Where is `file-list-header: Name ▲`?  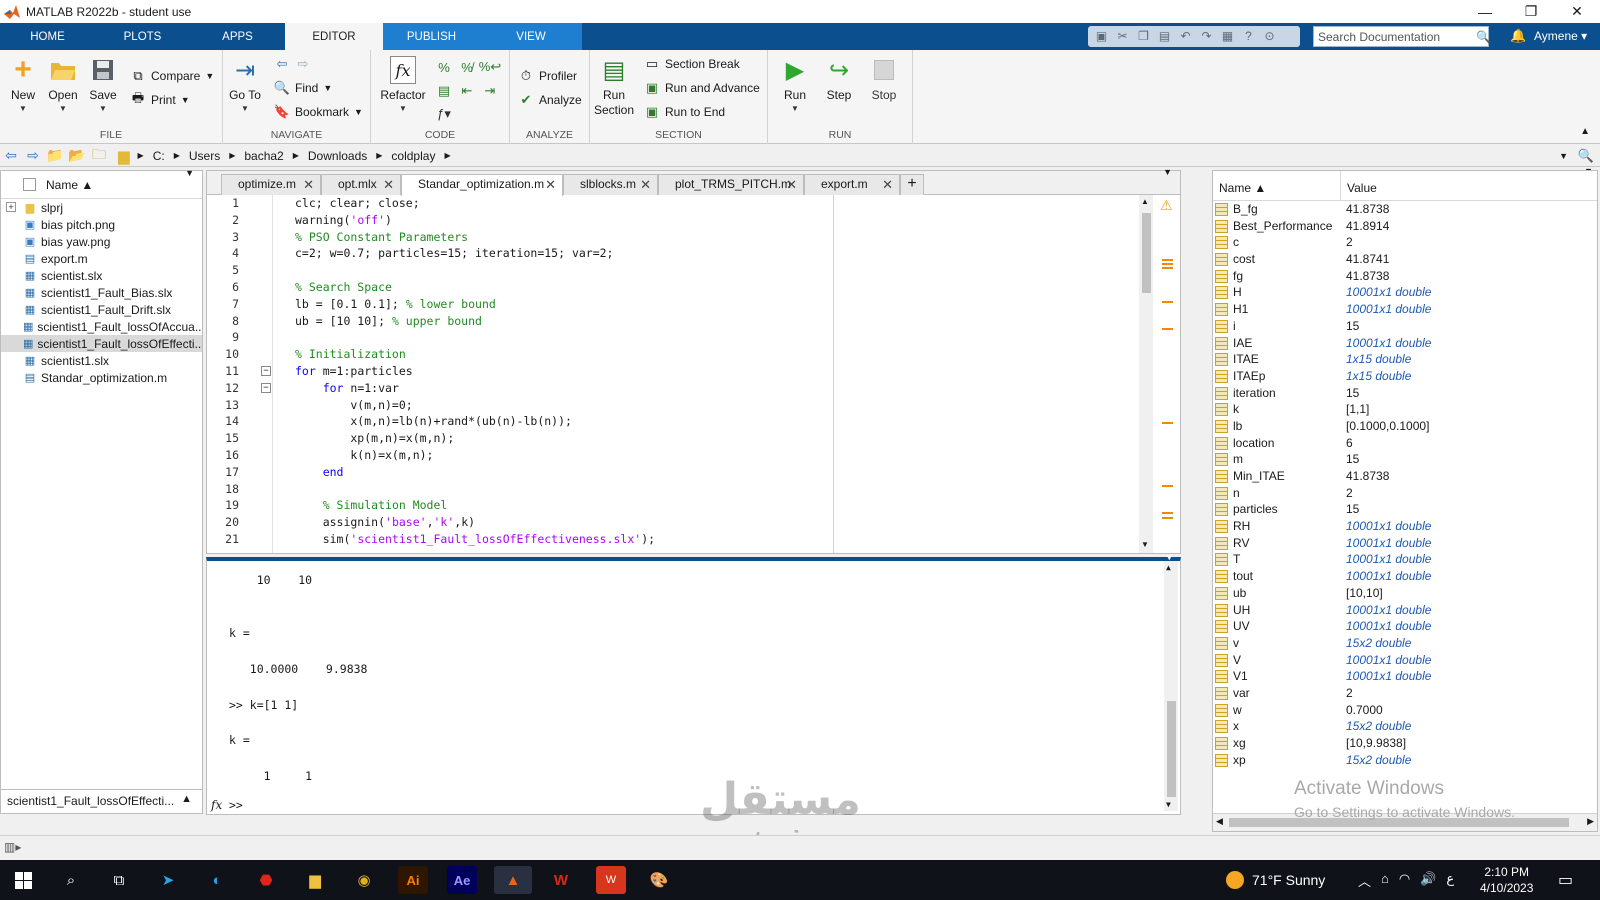
file-list-header: Name ▲ is located at coordinates (101, 185).